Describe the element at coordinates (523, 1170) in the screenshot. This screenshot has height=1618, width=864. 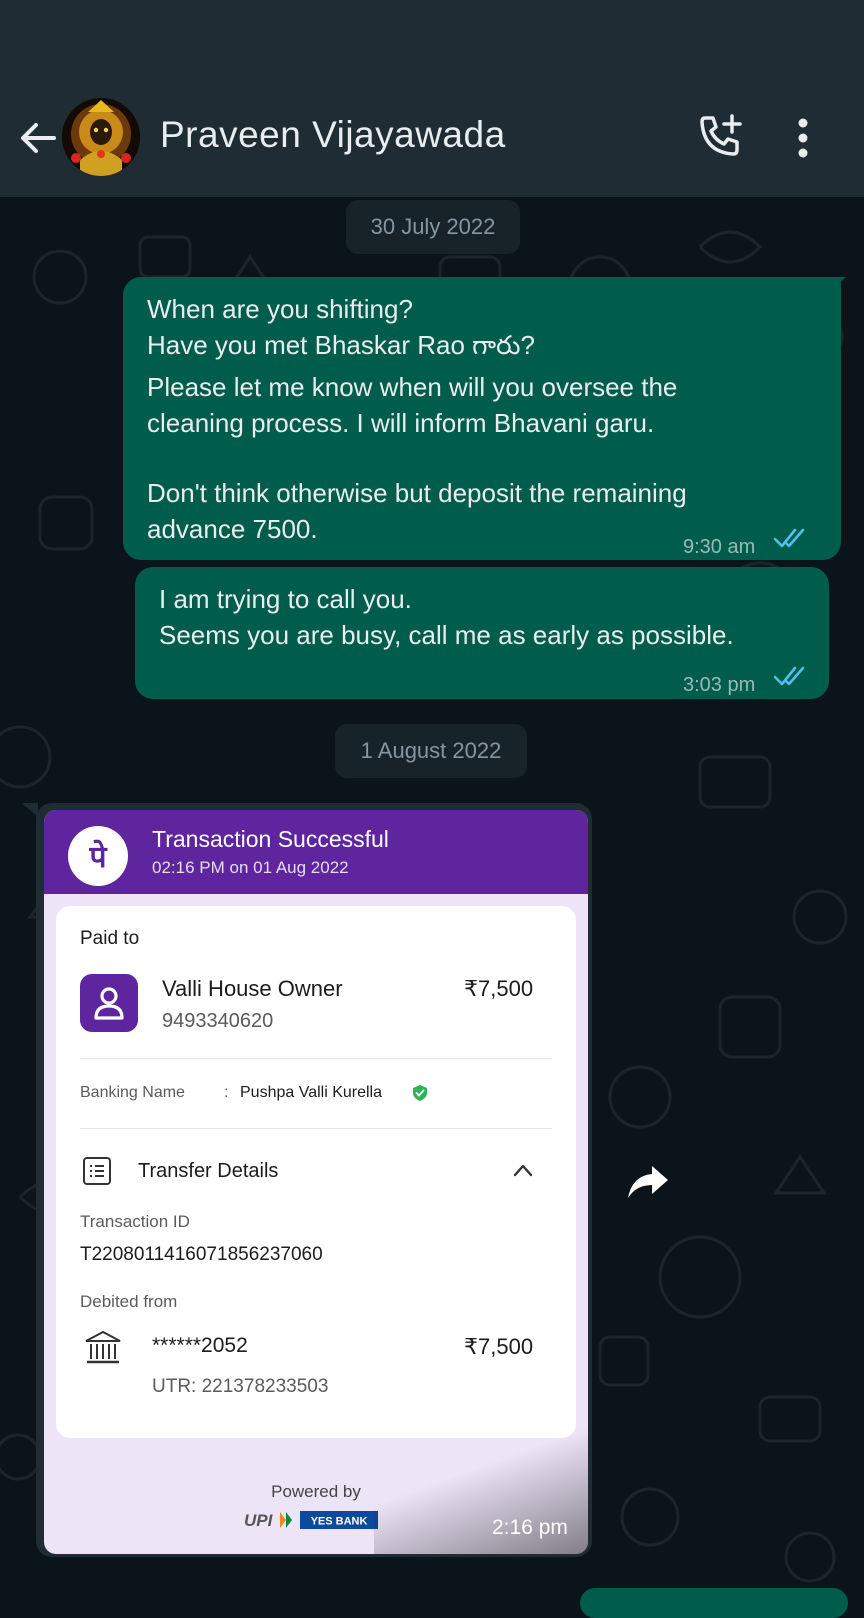
I see `chevron-up-icon` at that location.